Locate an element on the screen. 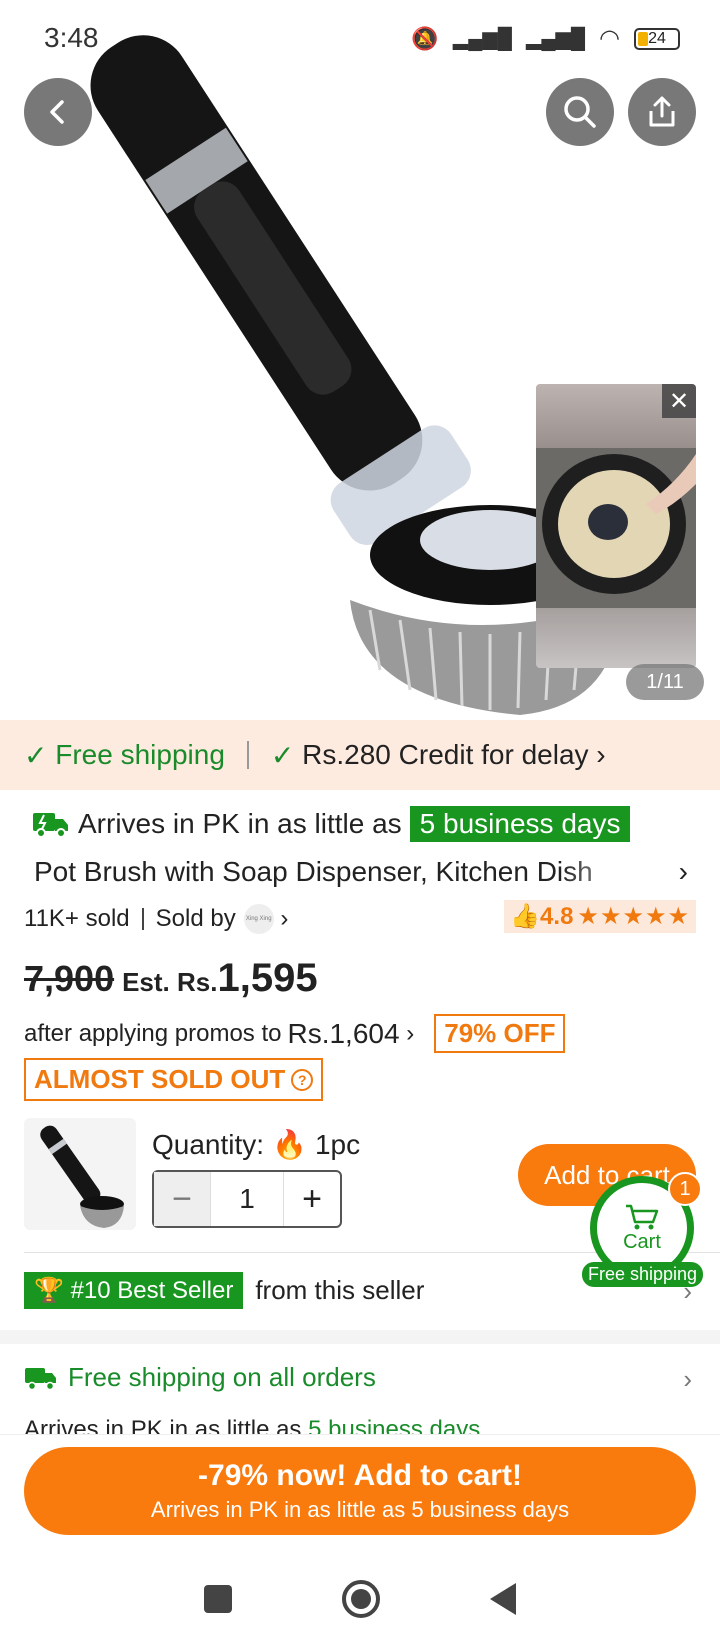 The width and height of the screenshot is (720, 1640). almost-sold-out-badge: ALMOST SOLD OUT ? is located at coordinates (174, 1079).